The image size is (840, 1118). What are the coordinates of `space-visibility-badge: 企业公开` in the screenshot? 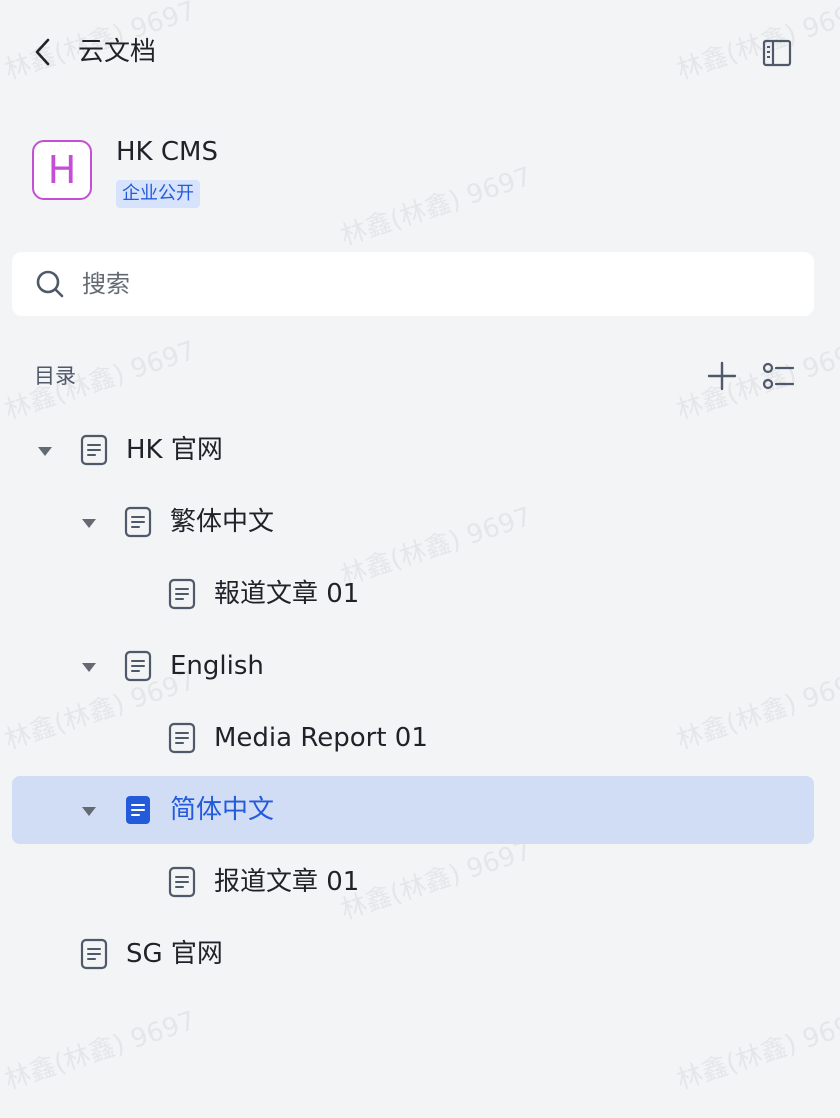 It's located at (158, 194).